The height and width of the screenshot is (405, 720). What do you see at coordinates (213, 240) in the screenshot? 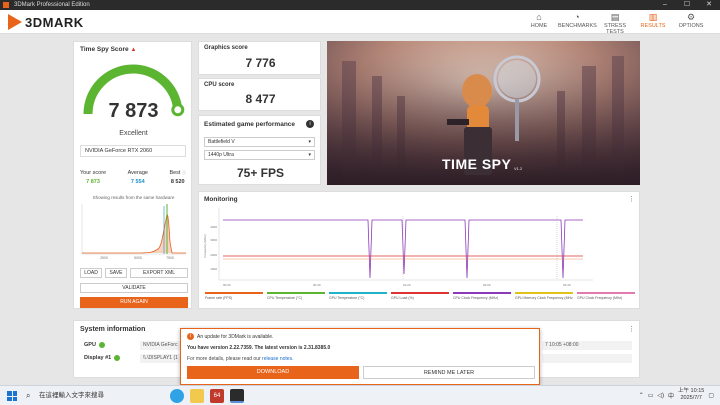
I see `chart-y-tick: 3000` at bounding box center [213, 240].